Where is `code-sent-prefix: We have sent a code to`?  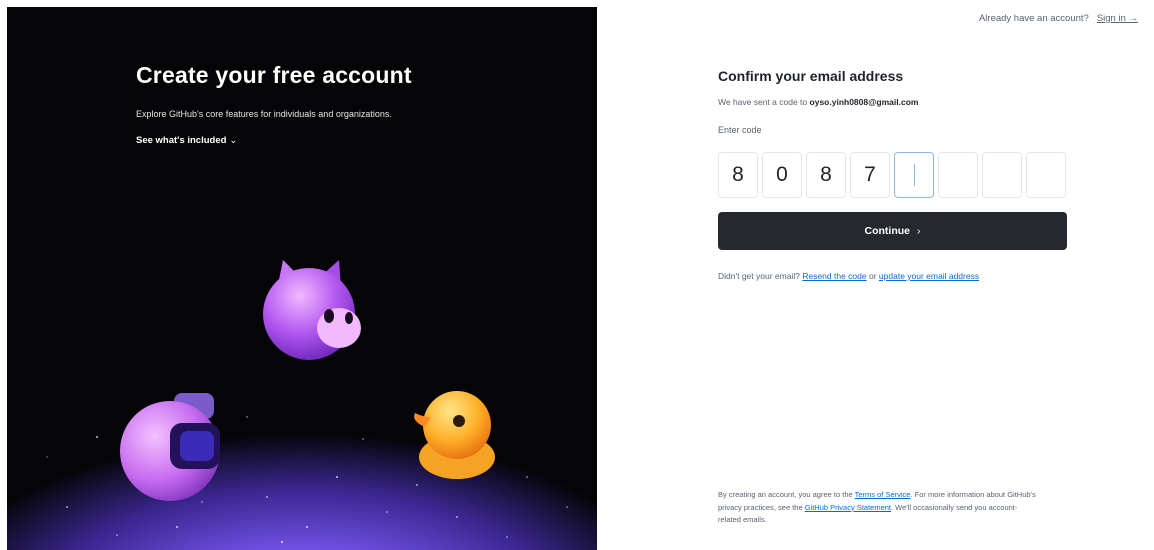
code-sent-prefix: We have sent a code to is located at coordinates (763, 102).